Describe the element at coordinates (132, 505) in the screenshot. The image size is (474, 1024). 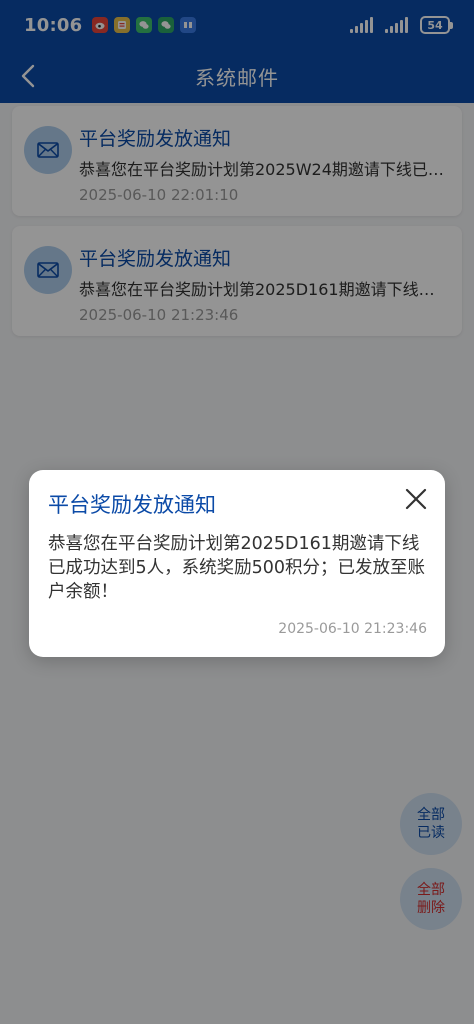
I see `modal-title: 平台奖励发放通知` at that location.